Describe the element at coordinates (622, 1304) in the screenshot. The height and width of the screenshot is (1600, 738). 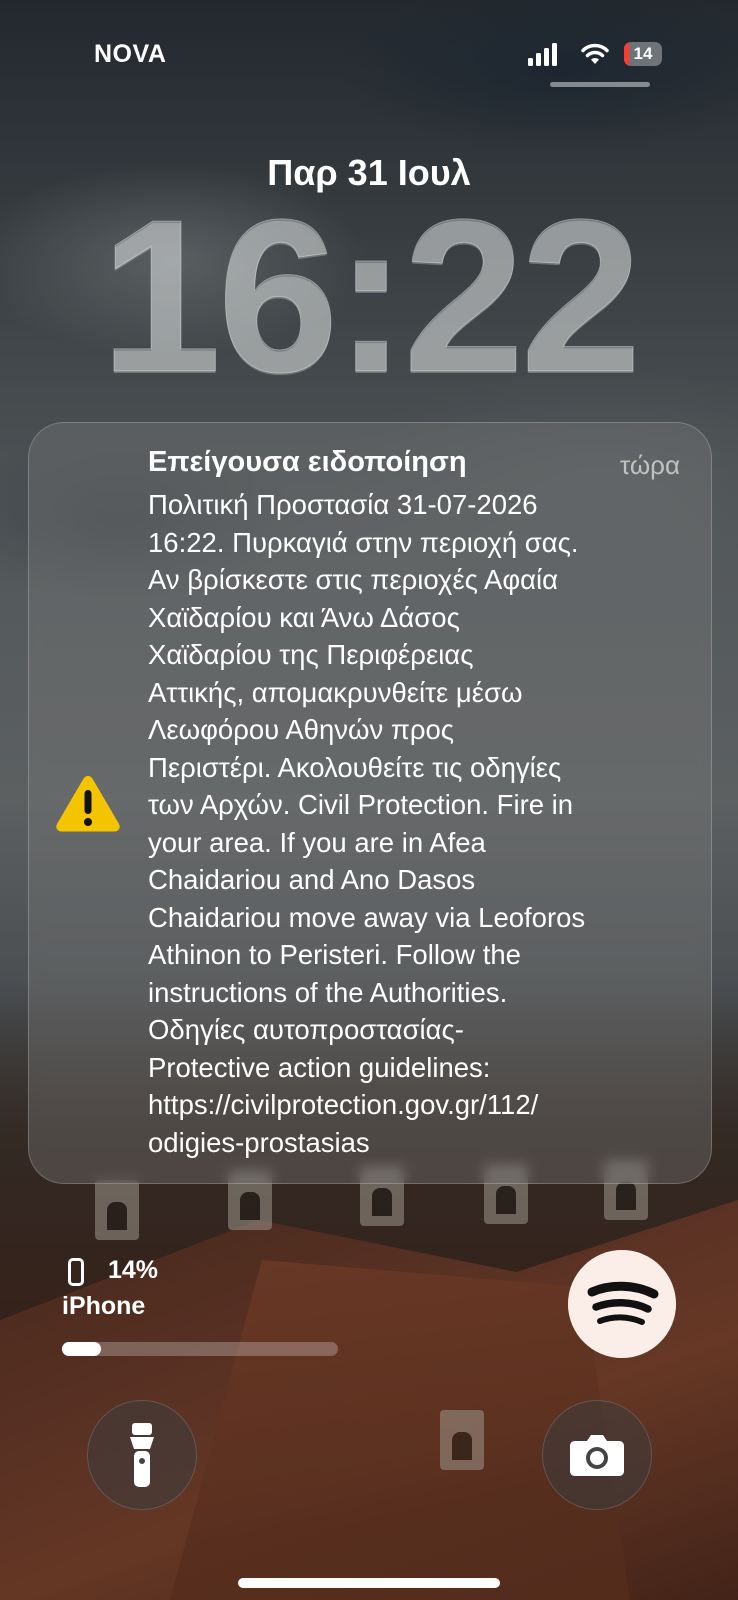
I see `spotify-icon` at that location.